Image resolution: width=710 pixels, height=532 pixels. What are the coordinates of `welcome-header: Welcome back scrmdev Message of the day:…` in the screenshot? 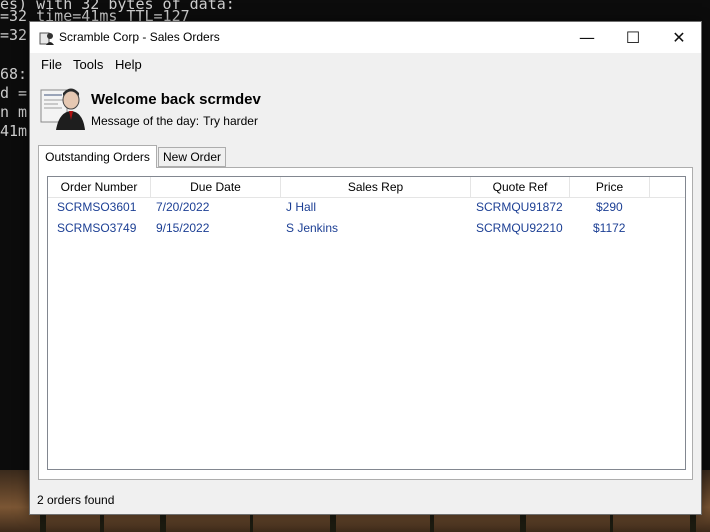 It's located at (365, 105).